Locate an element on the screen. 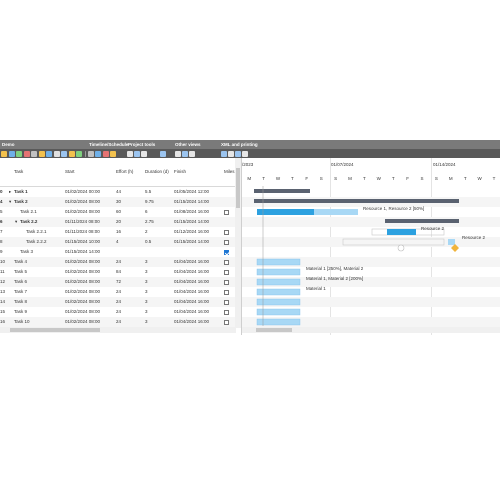 Image resolution: width=500 pixels, height=500 pixels. ribbon-group-other-views: Other views is located at coordinates (188, 144).